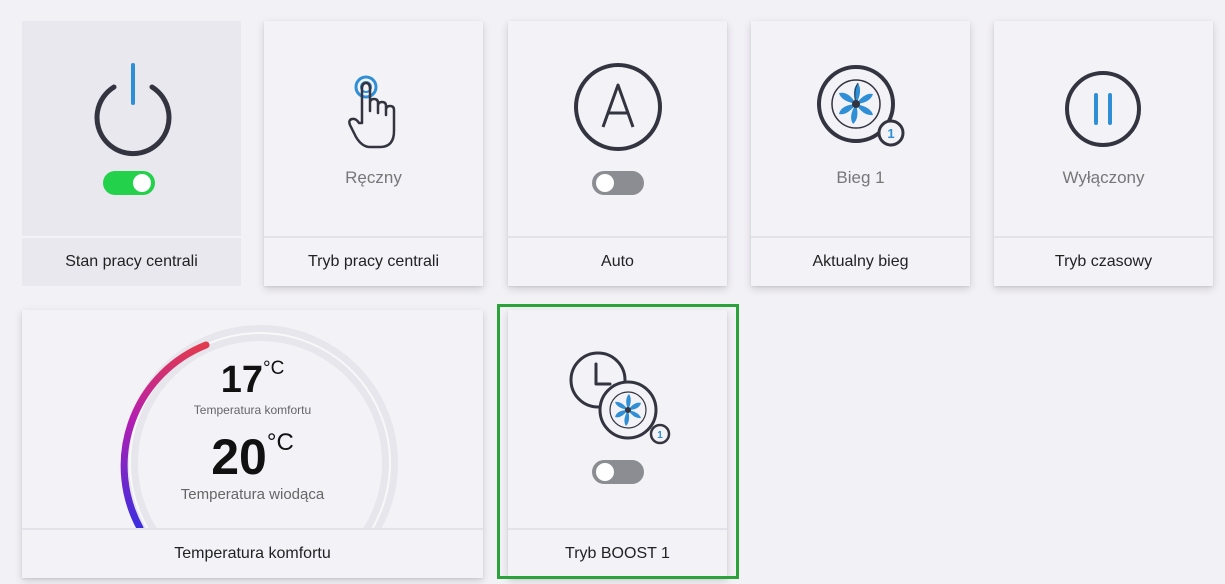 The width and height of the screenshot is (1225, 584). I want to click on hand-tap-icon, so click(372, 112).